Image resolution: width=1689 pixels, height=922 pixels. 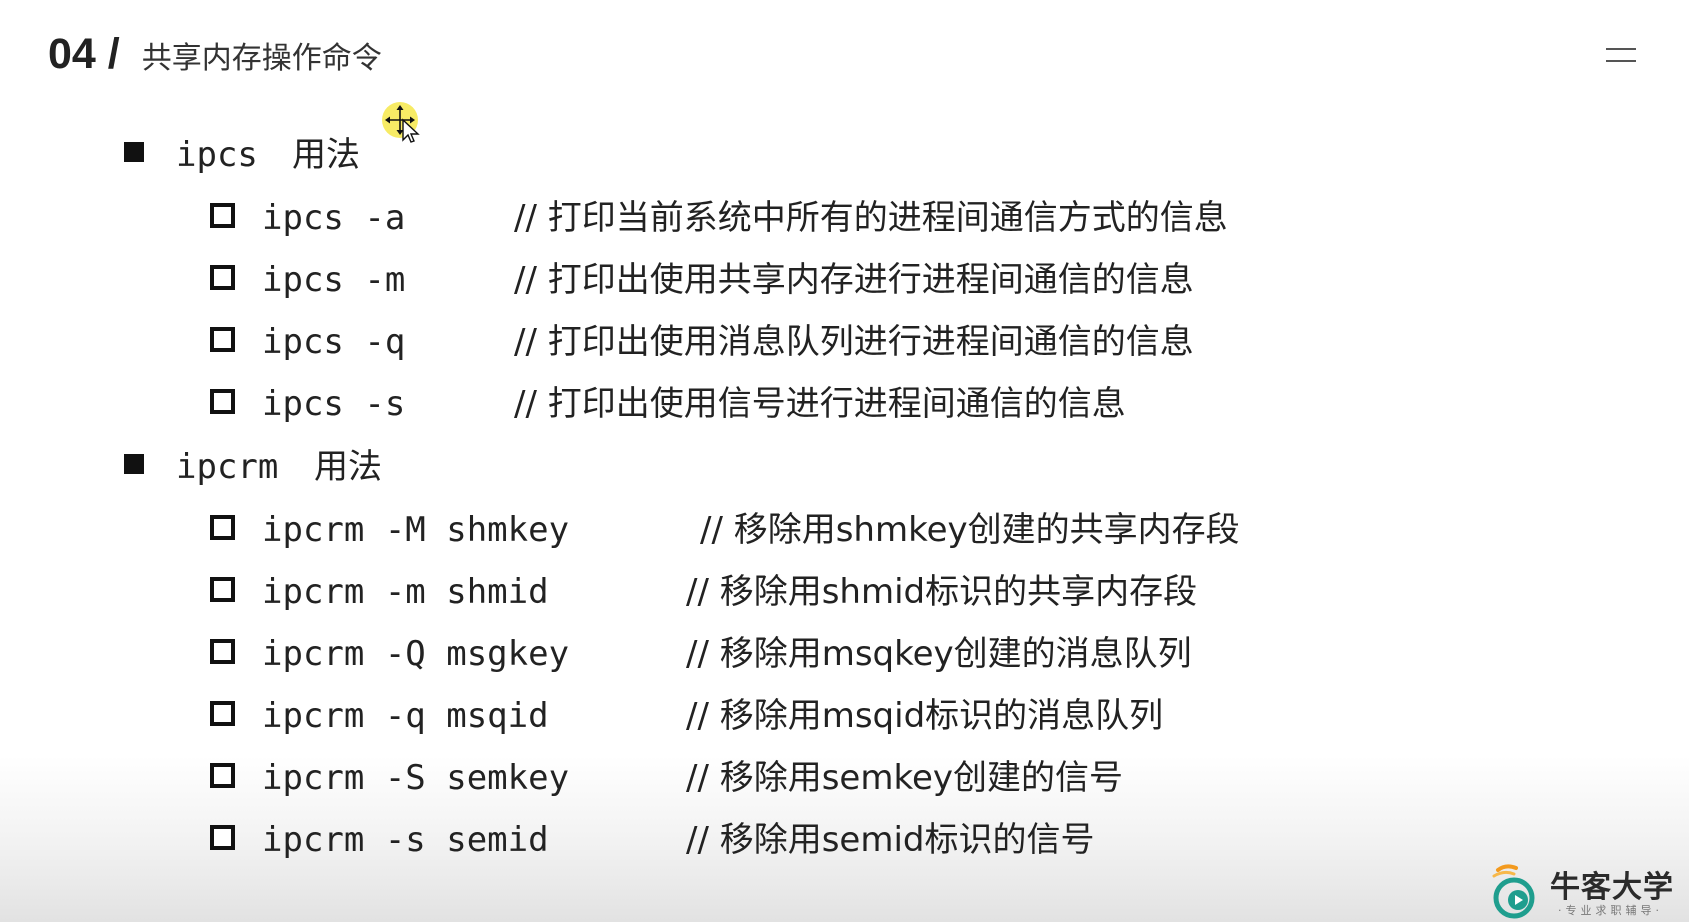 What do you see at coordinates (939, 654) in the screenshot?
I see `command-description: // 移除用msqkey创建的消息队列` at bounding box center [939, 654].